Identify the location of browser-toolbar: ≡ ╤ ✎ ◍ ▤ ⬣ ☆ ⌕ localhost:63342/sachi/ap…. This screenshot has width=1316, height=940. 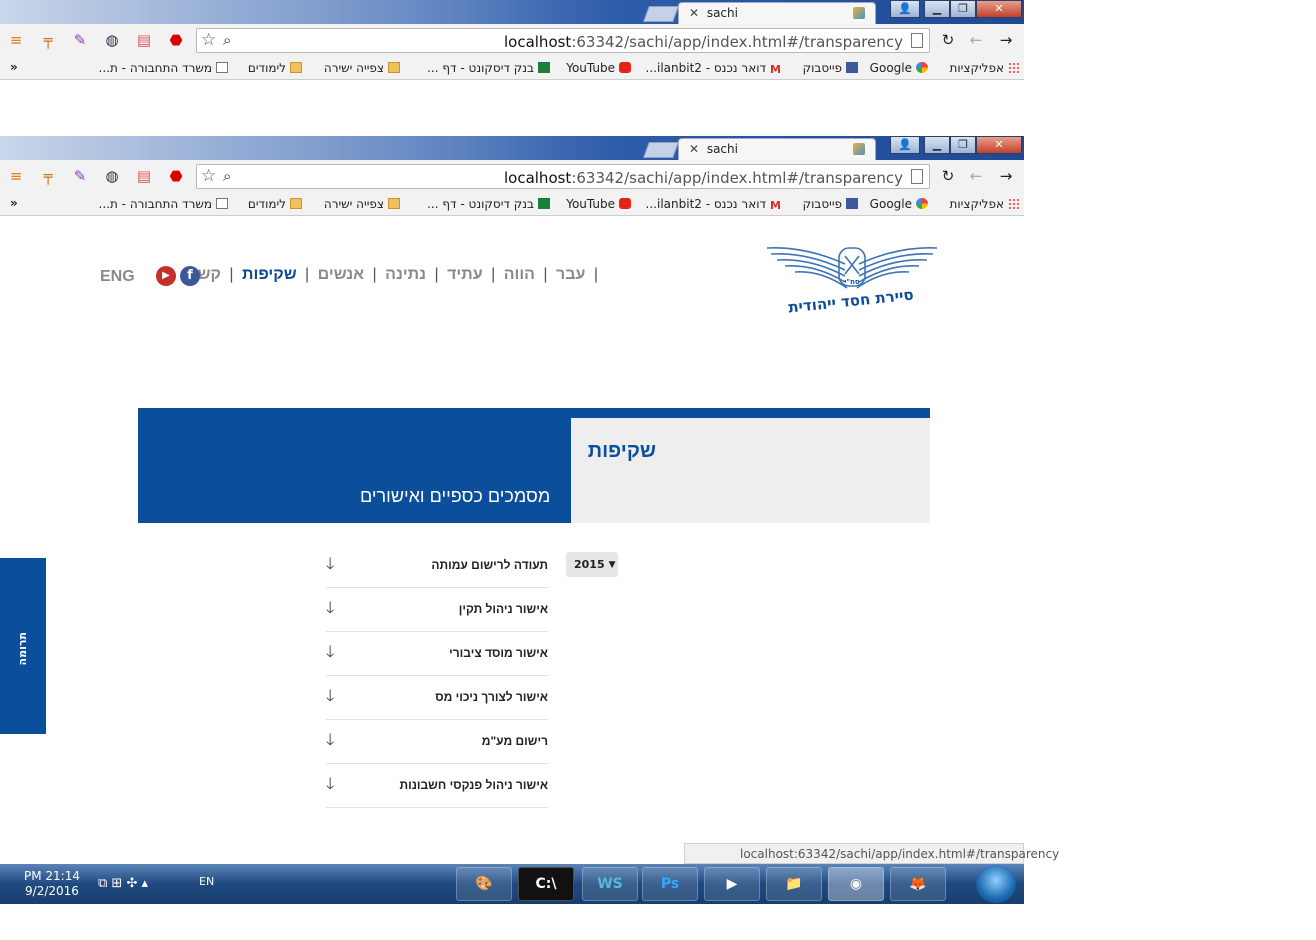
(512, 176).